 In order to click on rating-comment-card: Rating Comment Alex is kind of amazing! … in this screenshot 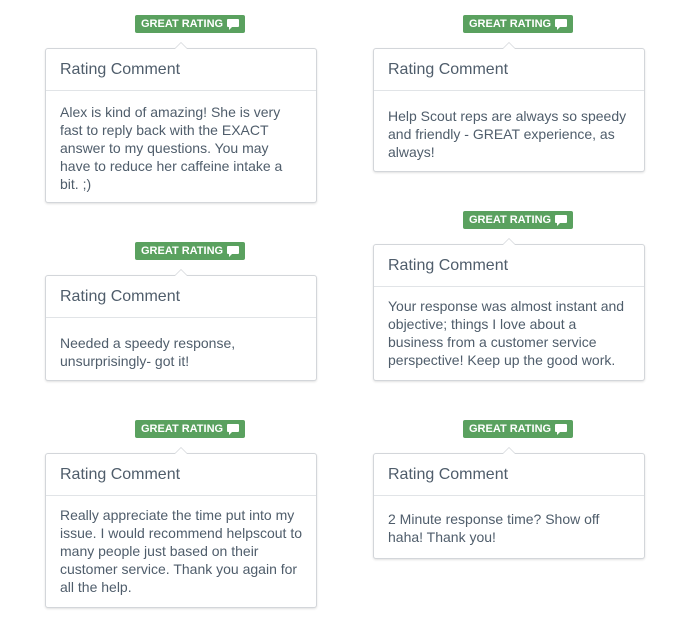, I will do `click(181, 122)`.